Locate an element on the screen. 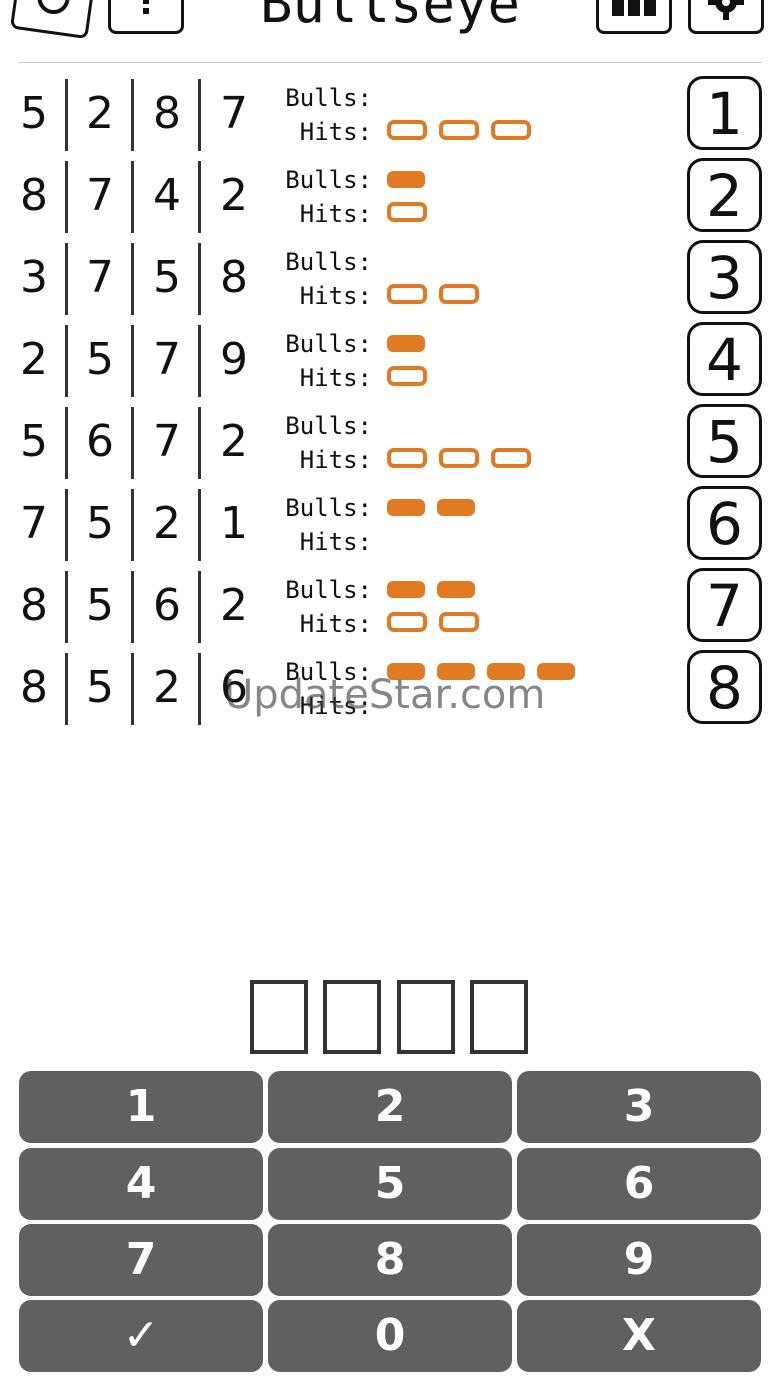 The width and height of the screenshot is (780, 1387). guess-row: 7 5 2 1 Bulls: Hits: 6 is located at coordinates (390, 528).